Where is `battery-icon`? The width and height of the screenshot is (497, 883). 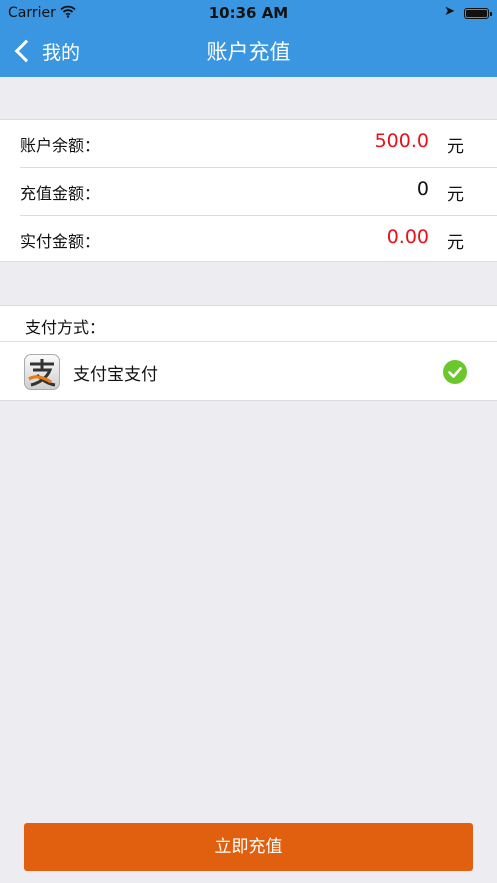 battery-icon is located at coordinates (478, 13).